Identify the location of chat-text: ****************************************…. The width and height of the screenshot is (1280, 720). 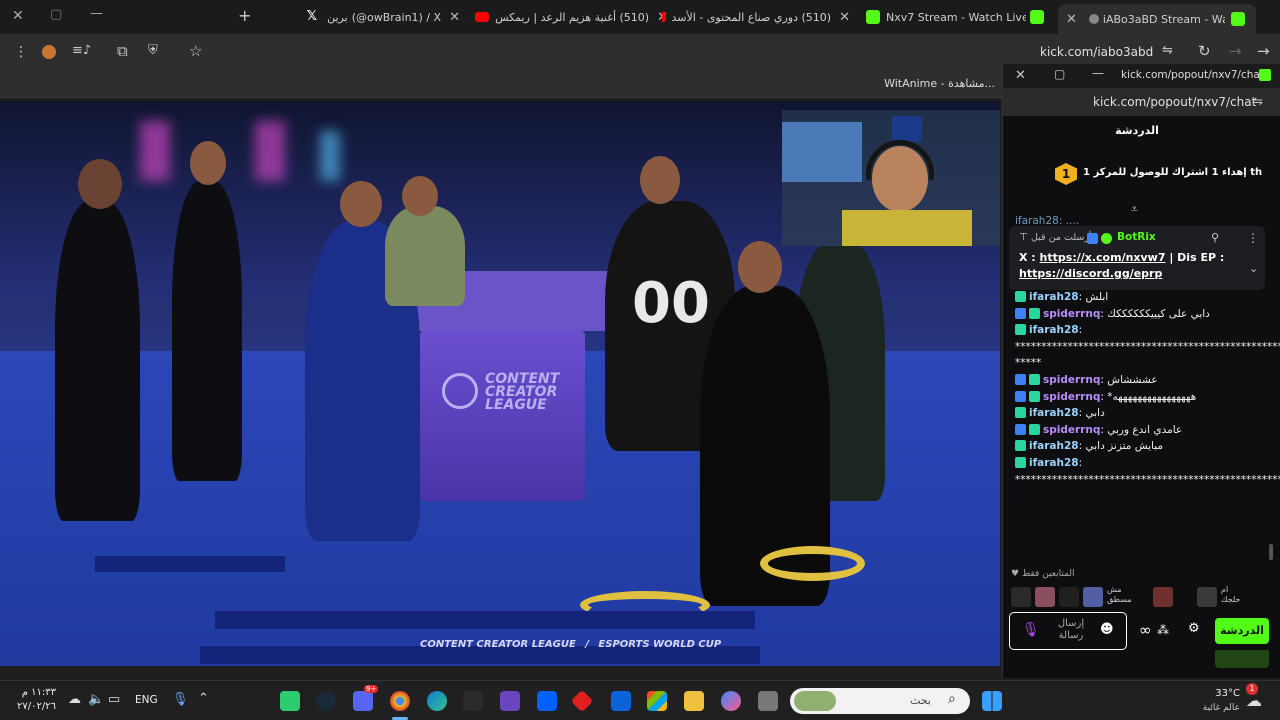
(1147, 346).